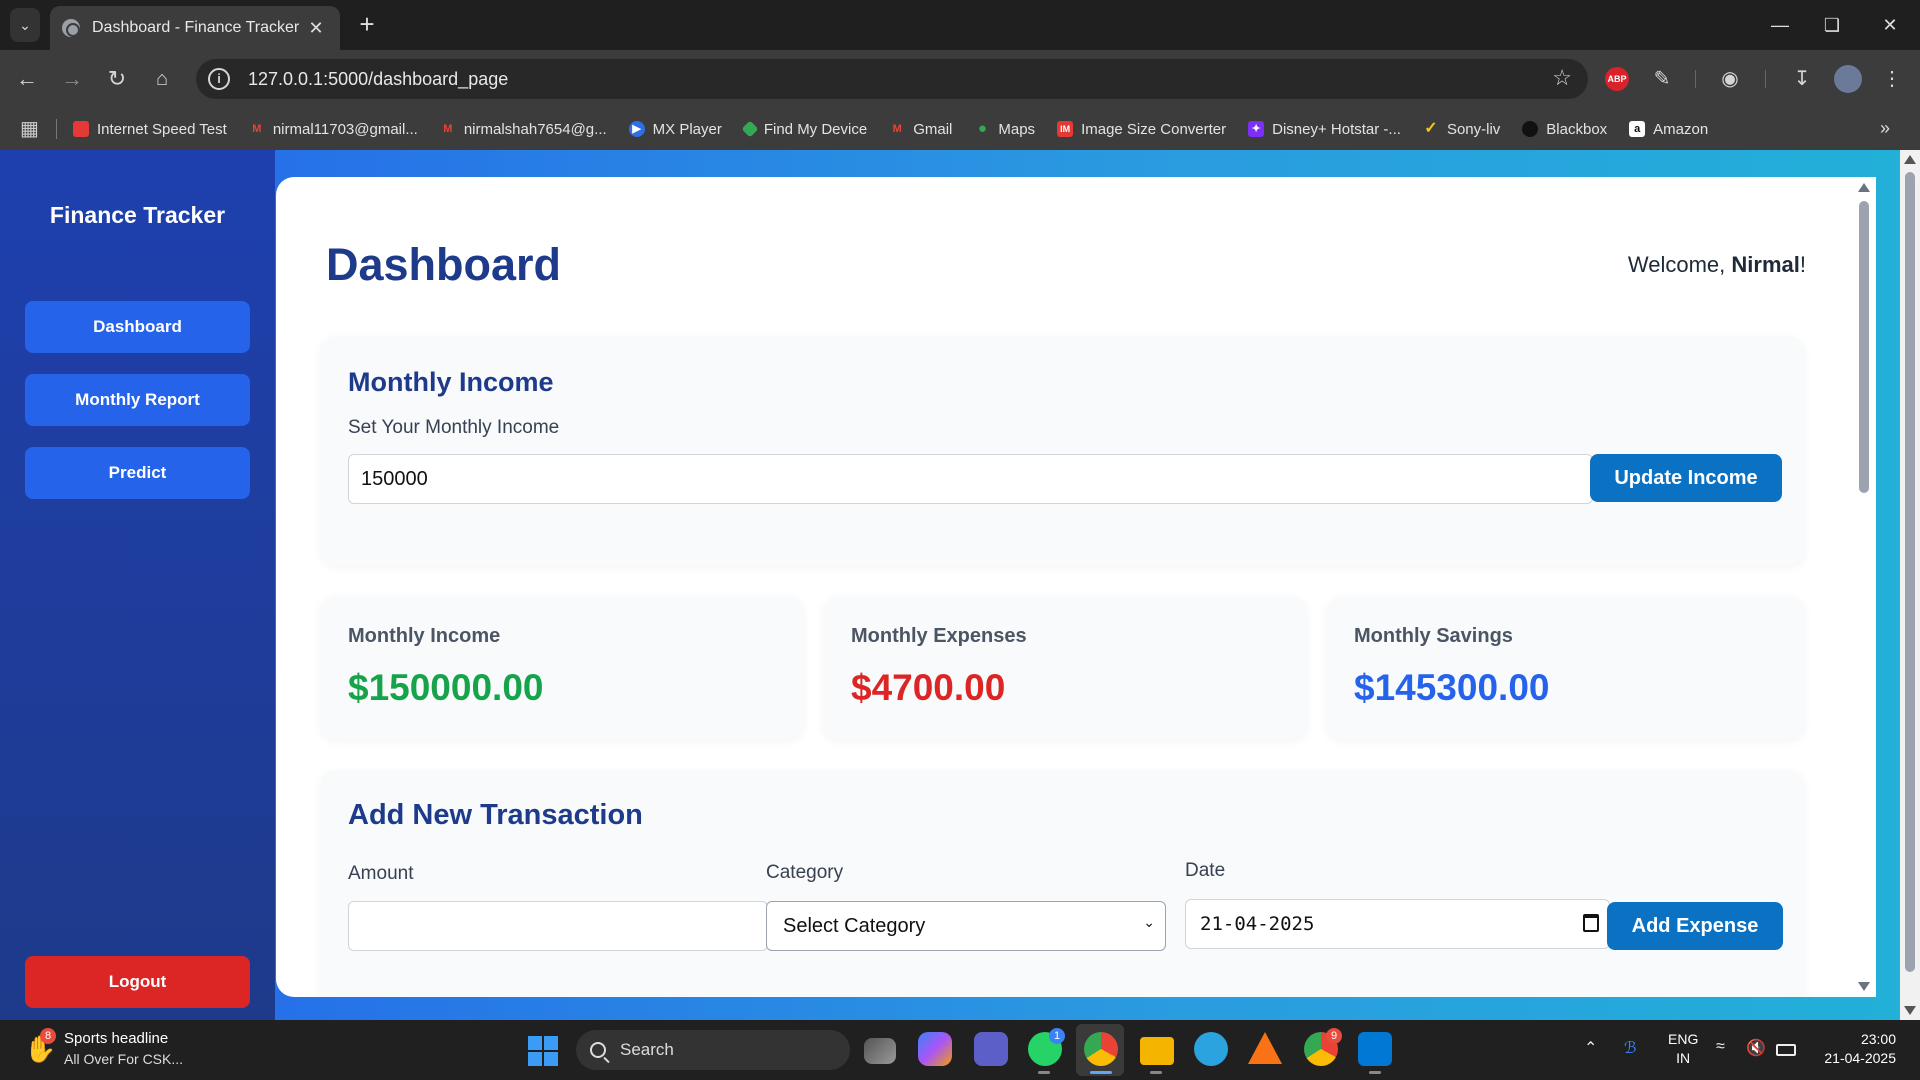  Describe the element at coordinates (1637, 129) in the screenshot. I see `amazon-icon: a` at that location.